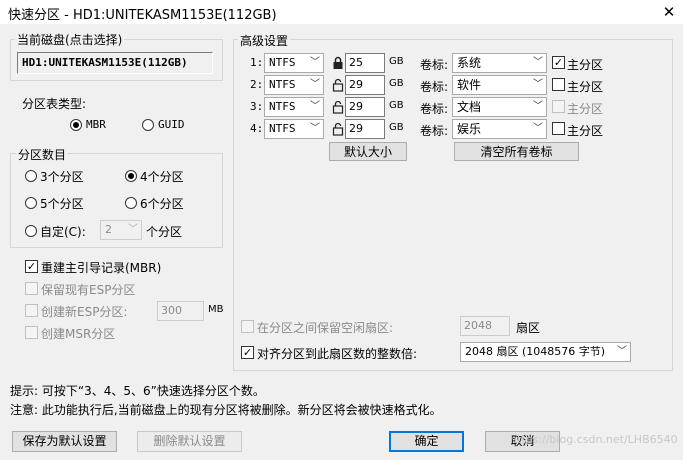 The image size is (683, 460). I want to click on reserve-gap-input: 2048, so click(485, 326).